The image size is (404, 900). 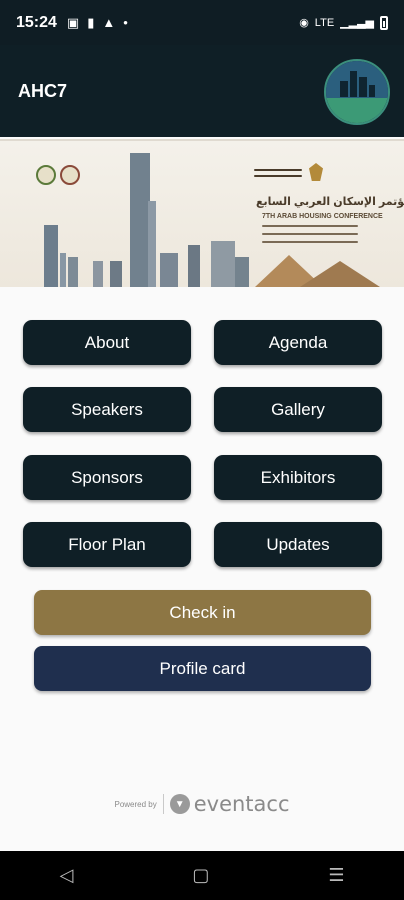 I want to click on home-icon: ▢, so click(x=200, y=875).